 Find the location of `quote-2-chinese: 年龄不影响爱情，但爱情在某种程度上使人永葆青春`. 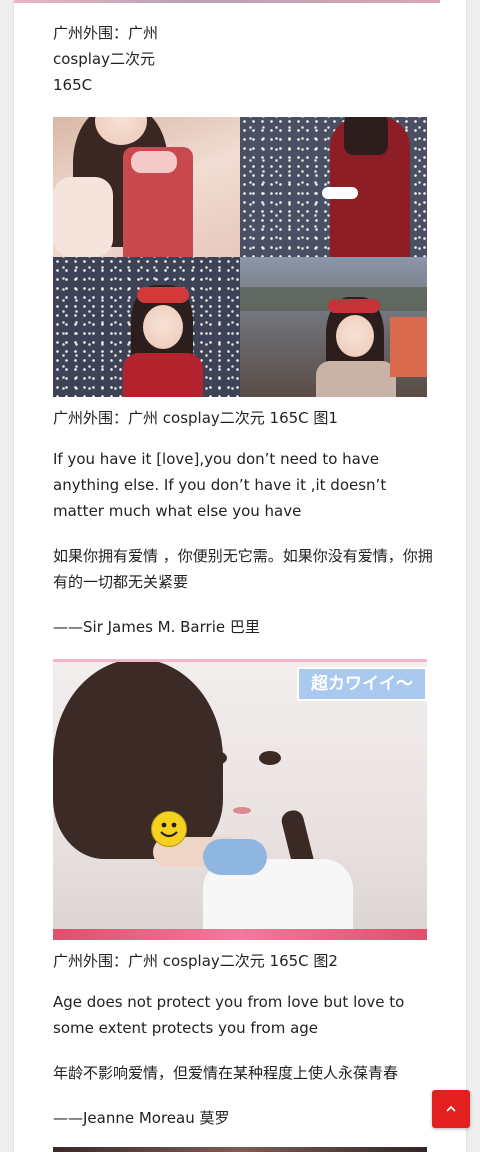

quote-2-chinese: 年龄不影响爱情，但爱情在某种程度上使人永葆青春 is located at coordinates (226, 1073).